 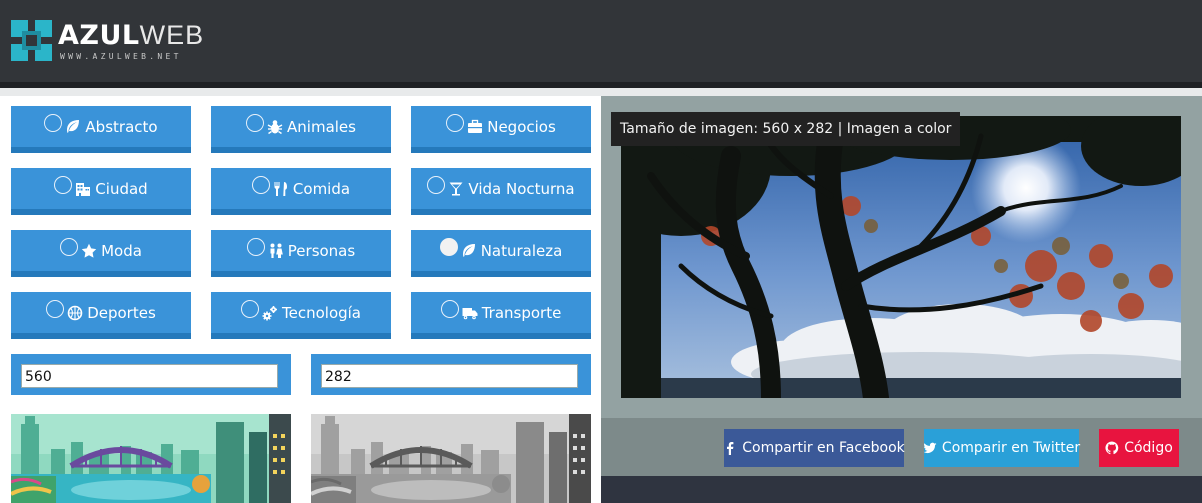 I want to click on height-box, so click(x=451, y=374).